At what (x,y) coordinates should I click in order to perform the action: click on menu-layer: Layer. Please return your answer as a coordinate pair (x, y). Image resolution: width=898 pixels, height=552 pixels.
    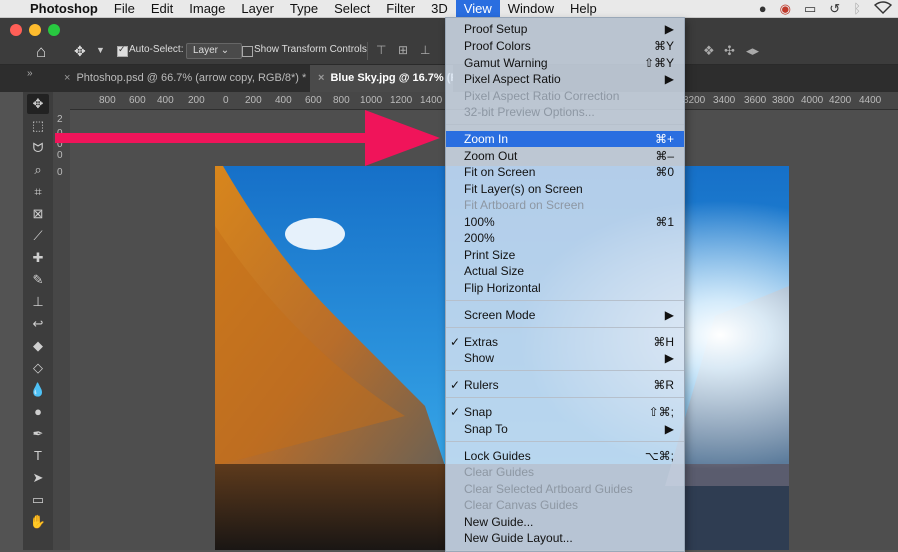
    Looking at the image, I should click on (257, 8).